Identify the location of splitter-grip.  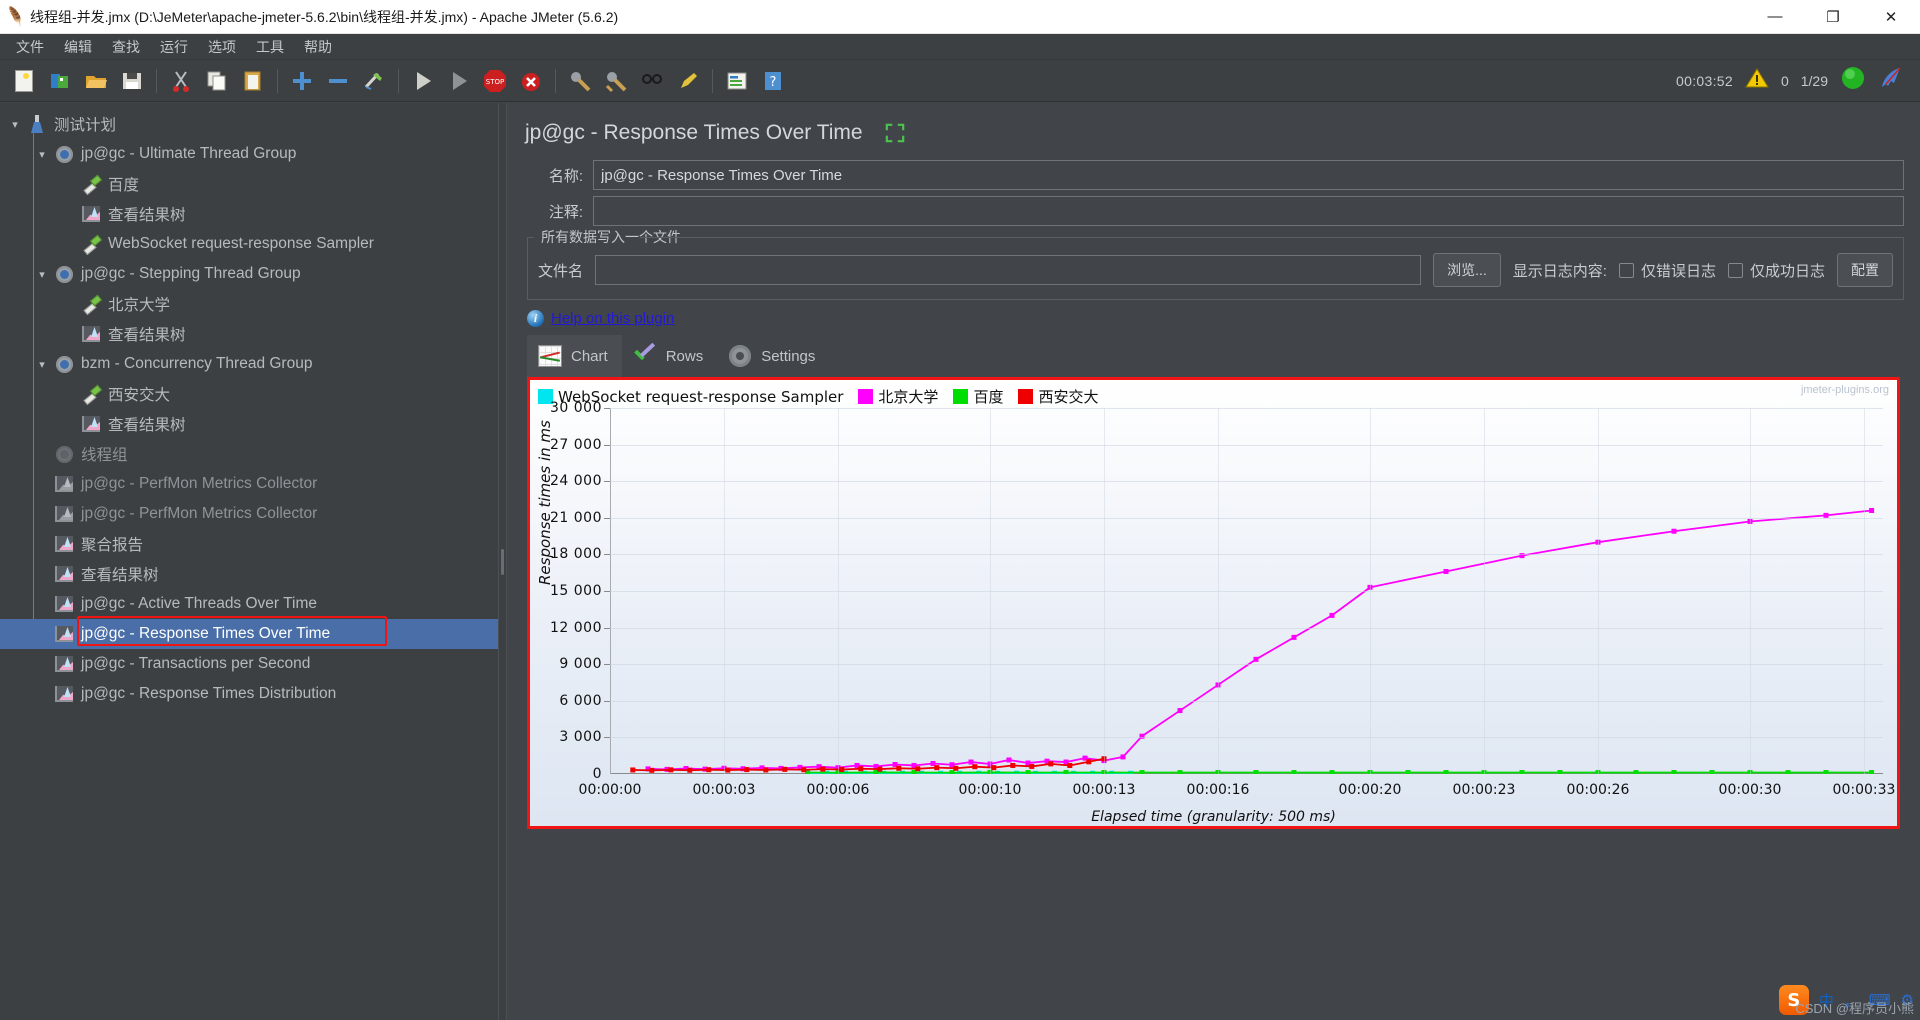
(502, 561).